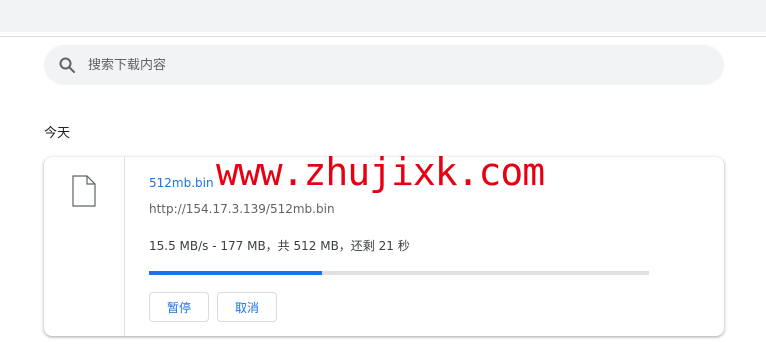  Describe the element at coordinates (235, 273) in the screenshot. I see `download-progress-fill` at that location.